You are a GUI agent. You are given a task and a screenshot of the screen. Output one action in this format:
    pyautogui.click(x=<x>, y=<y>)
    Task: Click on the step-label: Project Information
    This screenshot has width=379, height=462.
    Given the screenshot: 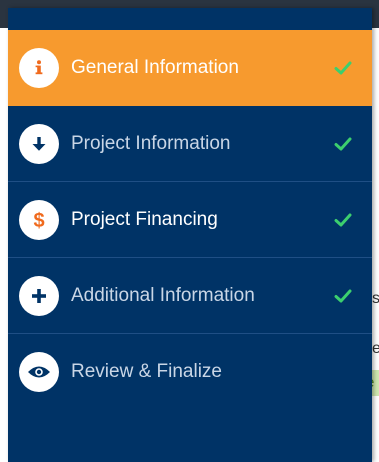 What is the action you would take?
    pyautogui.click(x=151, y=143)
    